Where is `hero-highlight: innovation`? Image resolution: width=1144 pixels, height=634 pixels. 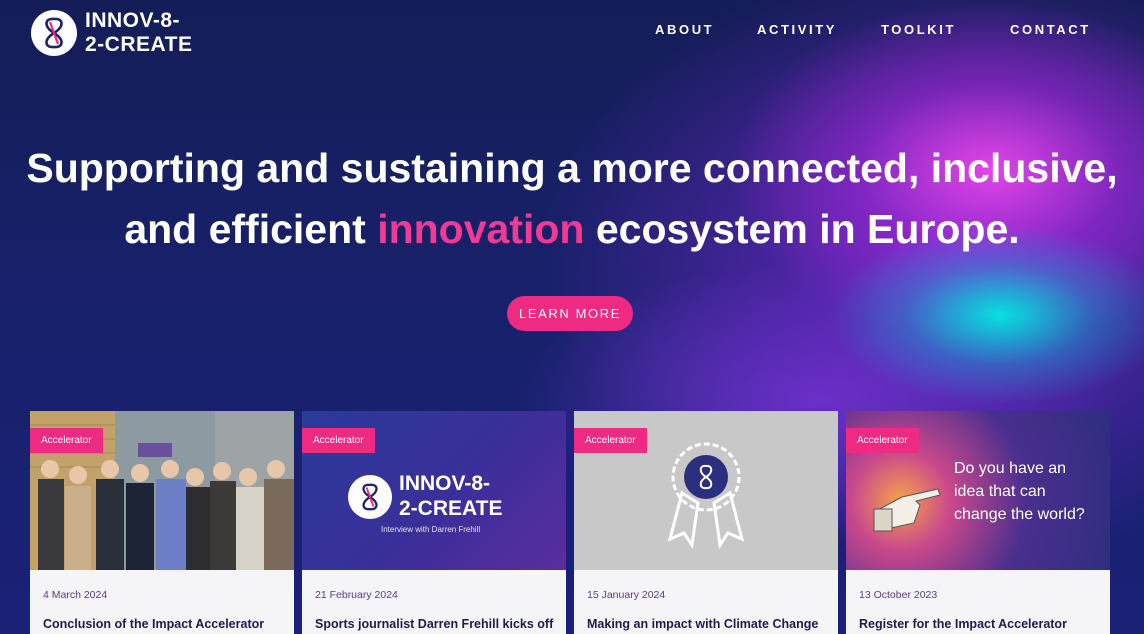 hero-highlight: innovation is located at coordinates (481, 229).